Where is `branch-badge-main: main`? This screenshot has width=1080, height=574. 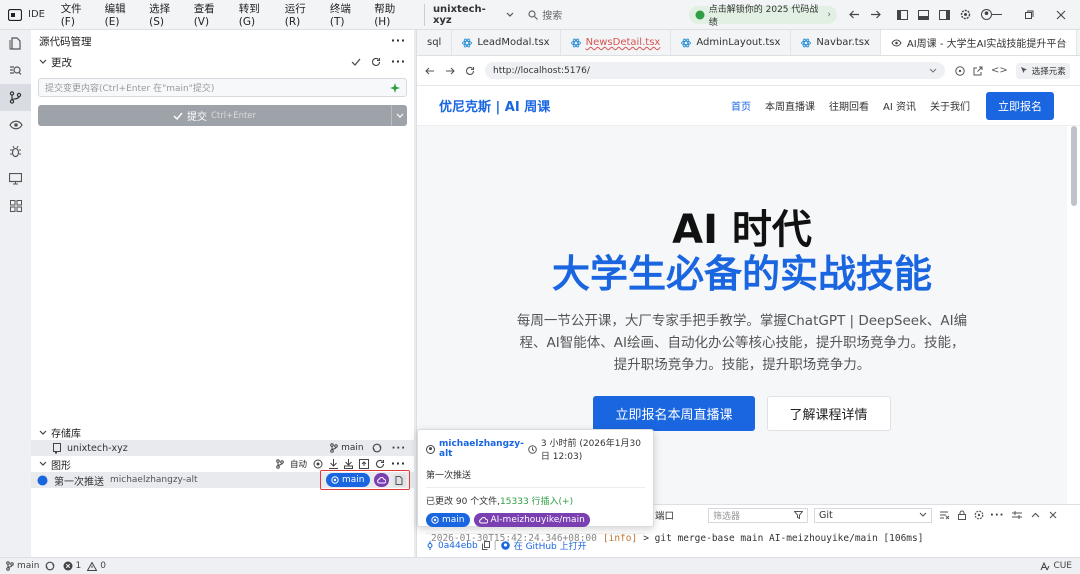 branch-badge-main: main is located at coordinates (348, 480).